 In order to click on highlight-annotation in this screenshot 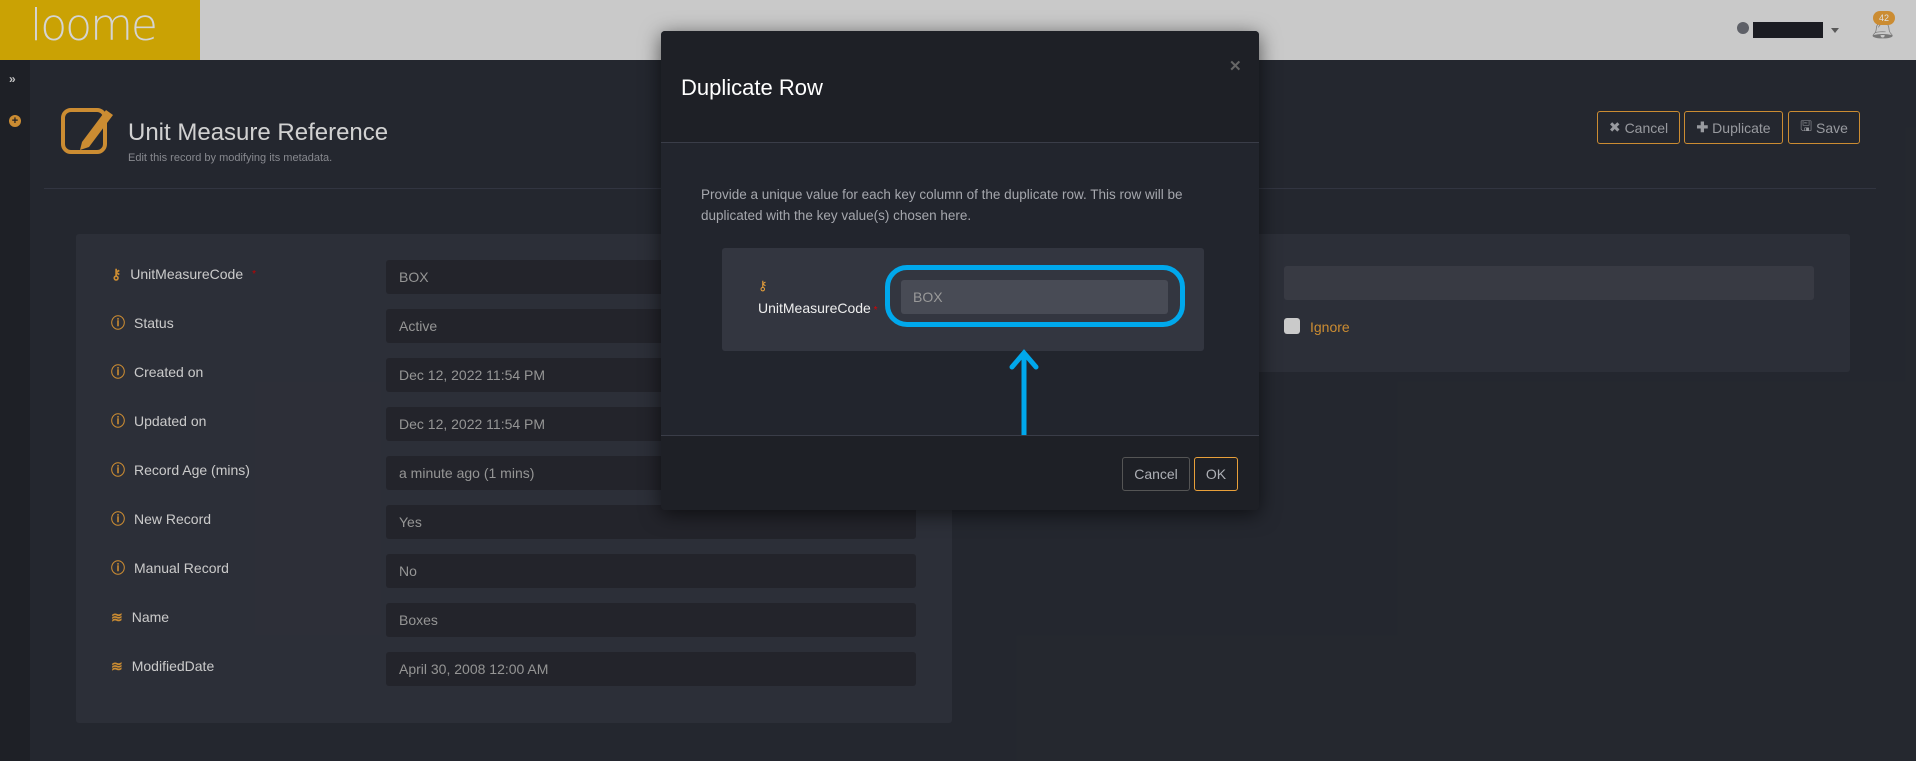, I will do `click(1035, 296)`.